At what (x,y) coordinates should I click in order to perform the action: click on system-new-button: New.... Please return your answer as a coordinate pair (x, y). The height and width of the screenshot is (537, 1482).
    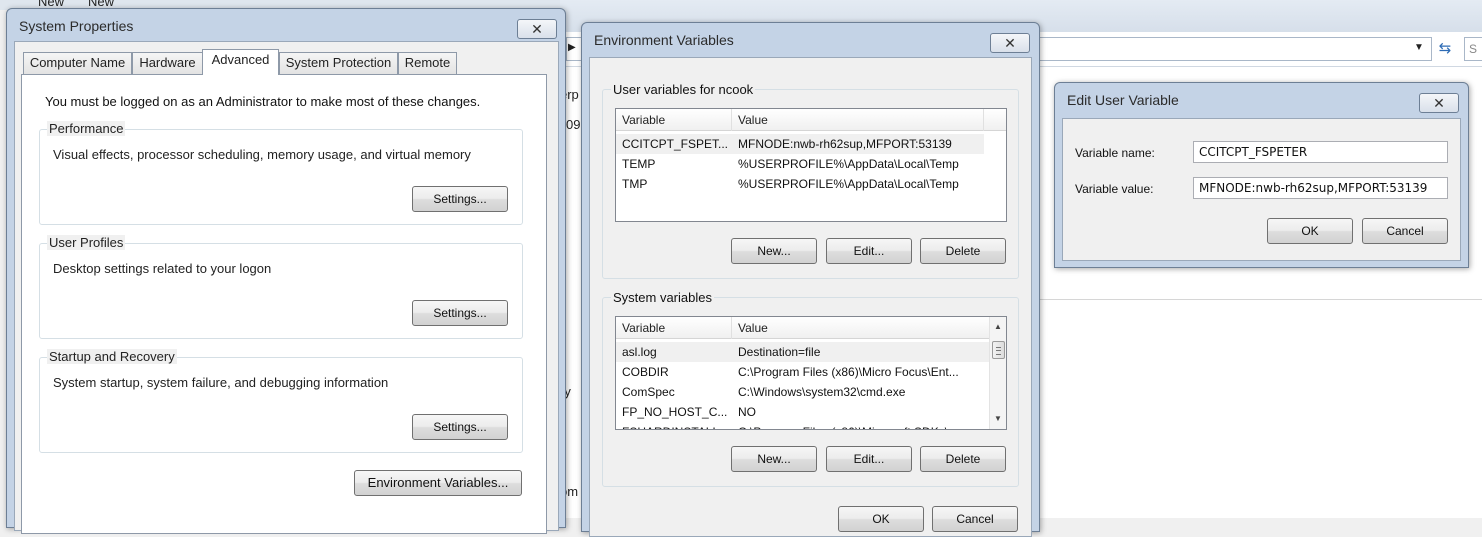
    Looking at the image, I should click on (774, 459).